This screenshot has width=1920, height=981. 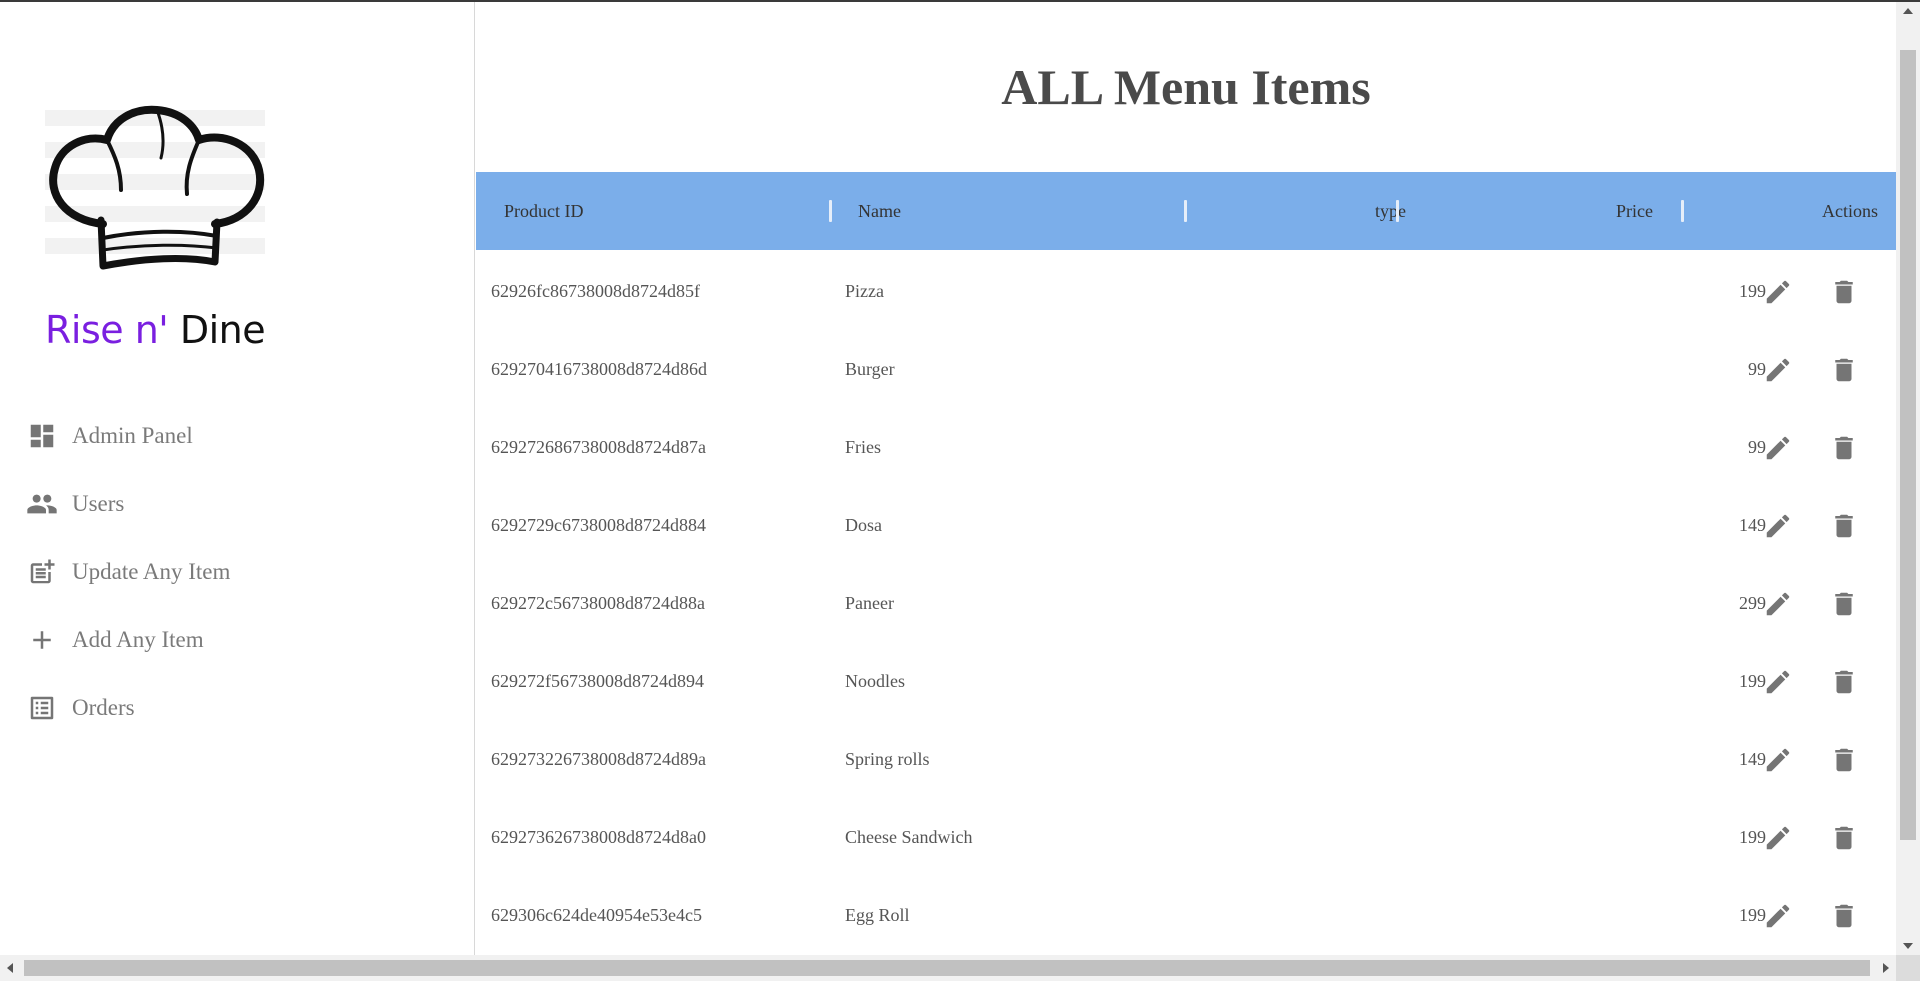 What do you see at coordinates (42, 708) in the screenshot?
I see `list-alt-icon` at bounding box center [42, 708].